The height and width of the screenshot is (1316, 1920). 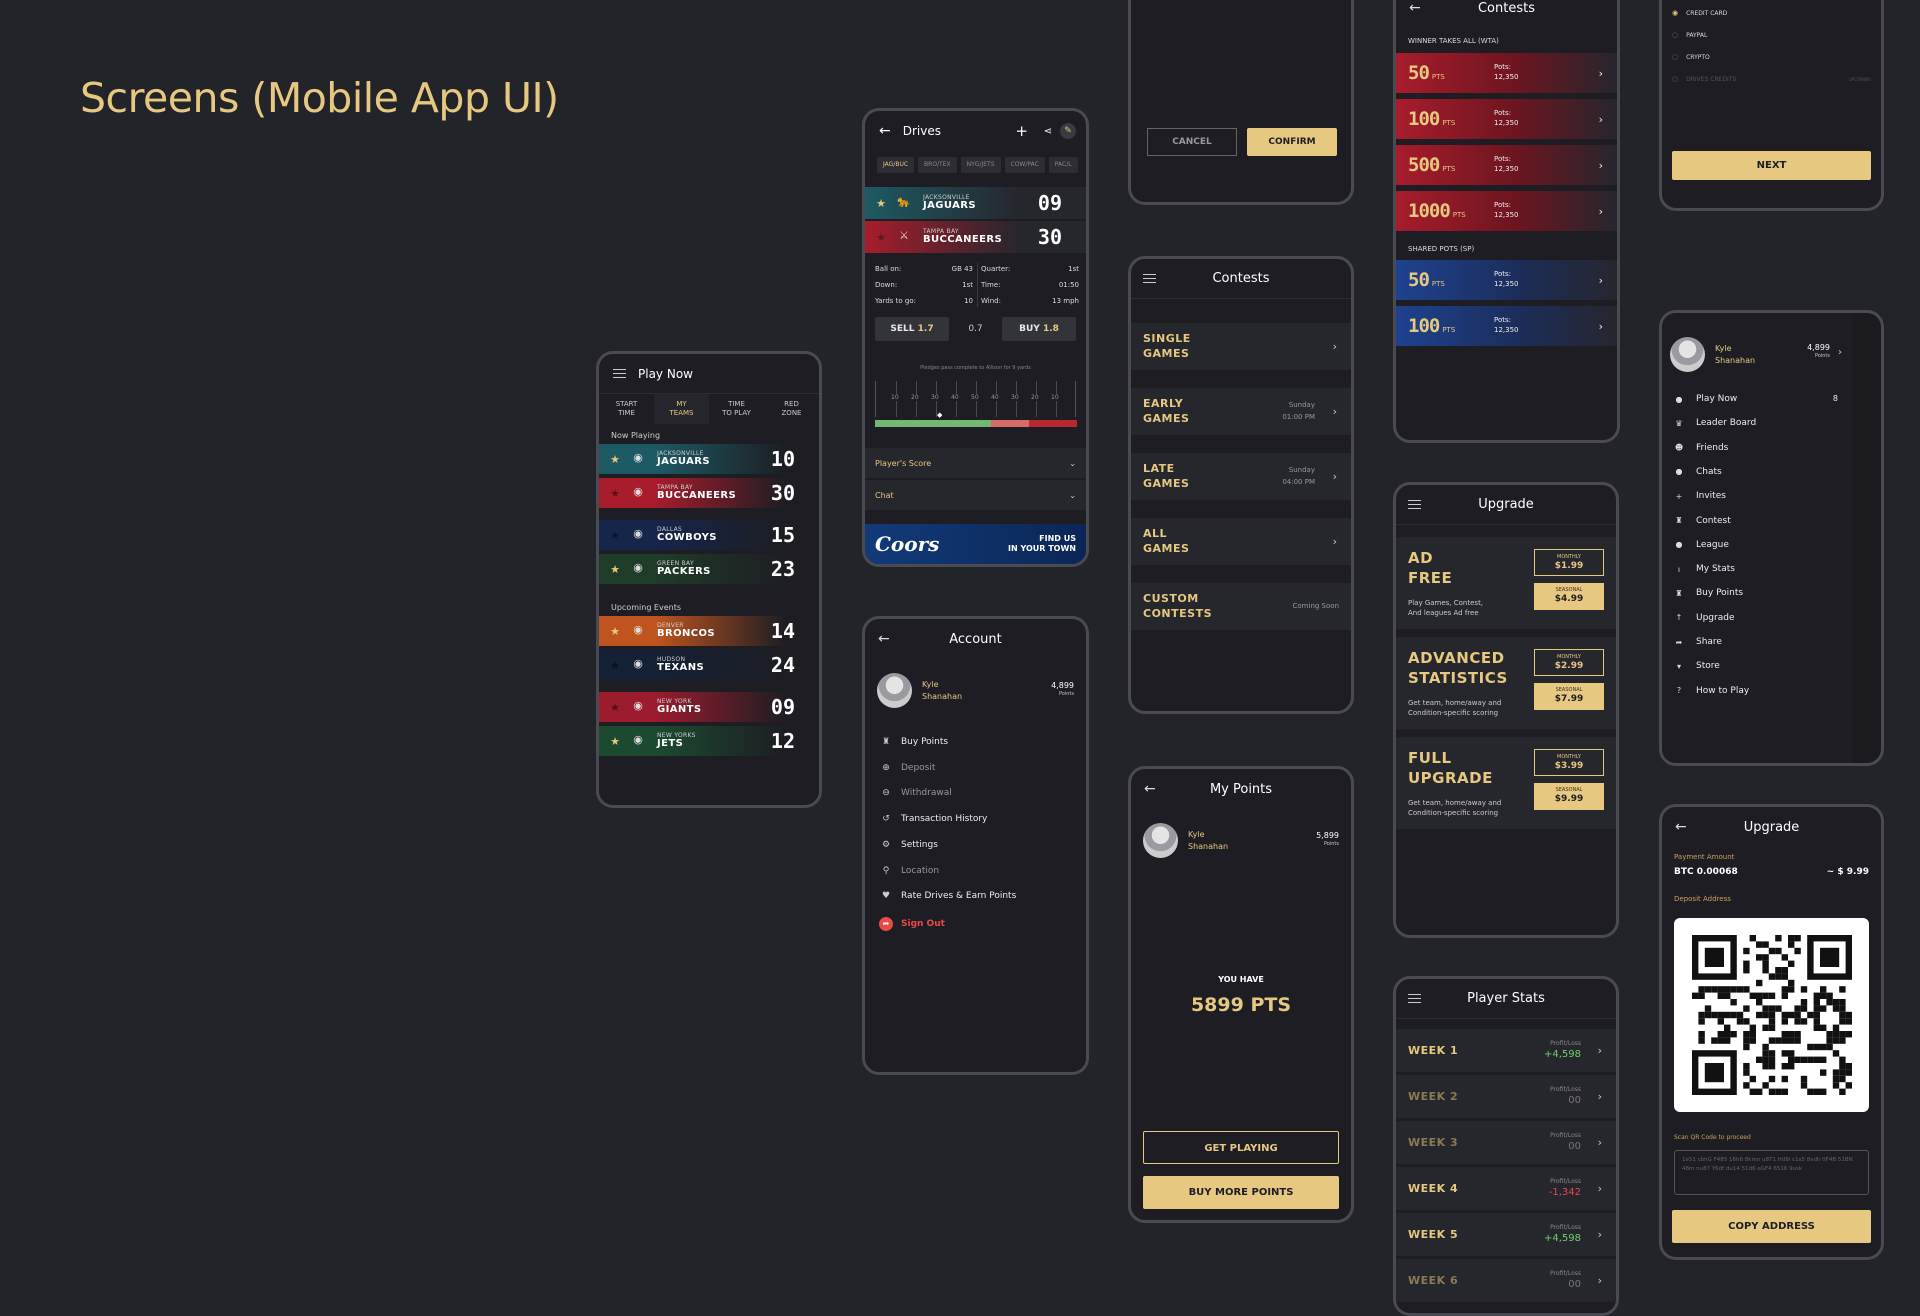 What do you see at coordinates (975, 544) in the screenshot?
I see `coors-ad-banner: Coors FIND US IN YOUR TOWN` at bounding box center [975, 544].